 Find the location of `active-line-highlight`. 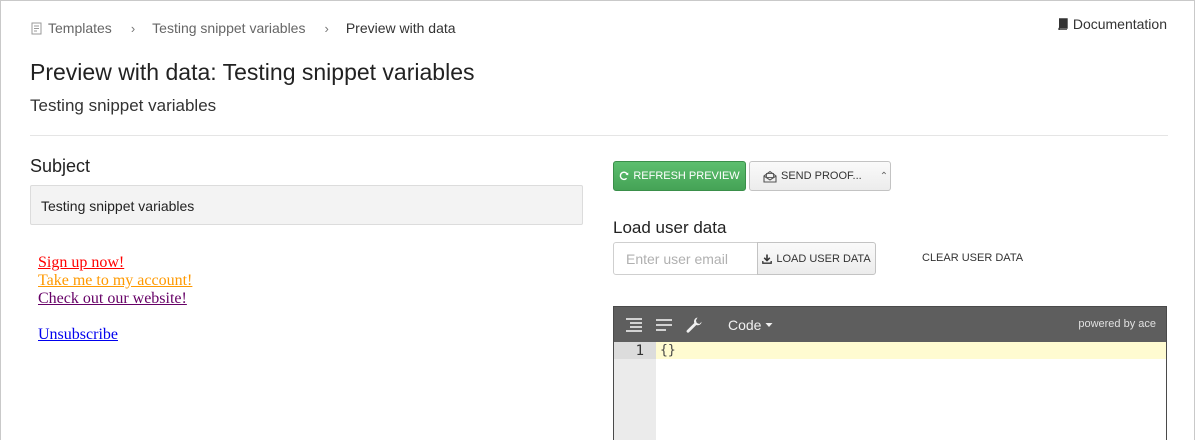

active-line-highlight is located at coordinates (911, 350).